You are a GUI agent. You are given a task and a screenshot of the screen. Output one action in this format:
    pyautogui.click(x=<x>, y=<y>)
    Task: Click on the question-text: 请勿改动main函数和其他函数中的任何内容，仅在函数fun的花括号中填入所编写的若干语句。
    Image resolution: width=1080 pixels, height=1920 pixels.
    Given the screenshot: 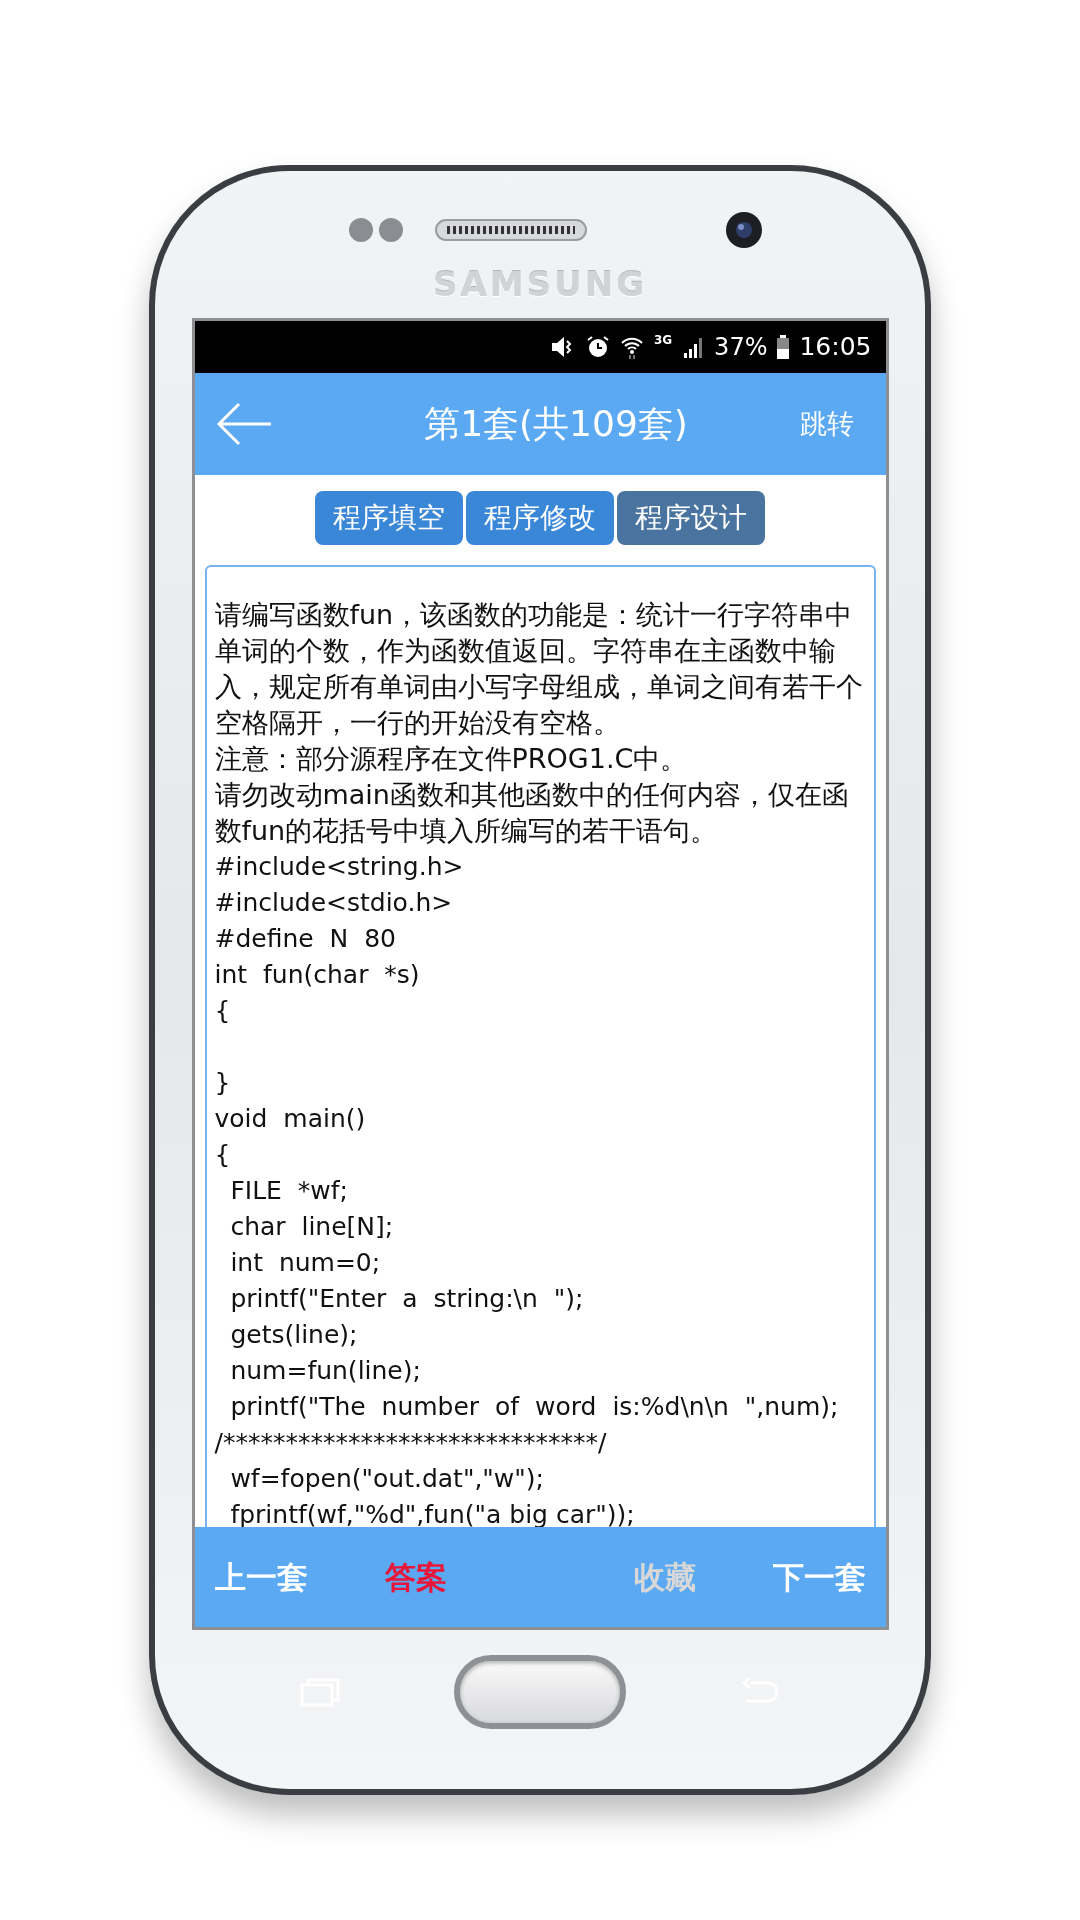 What is the action you would take?
    pyautogui.click(x=532, y=813)
    